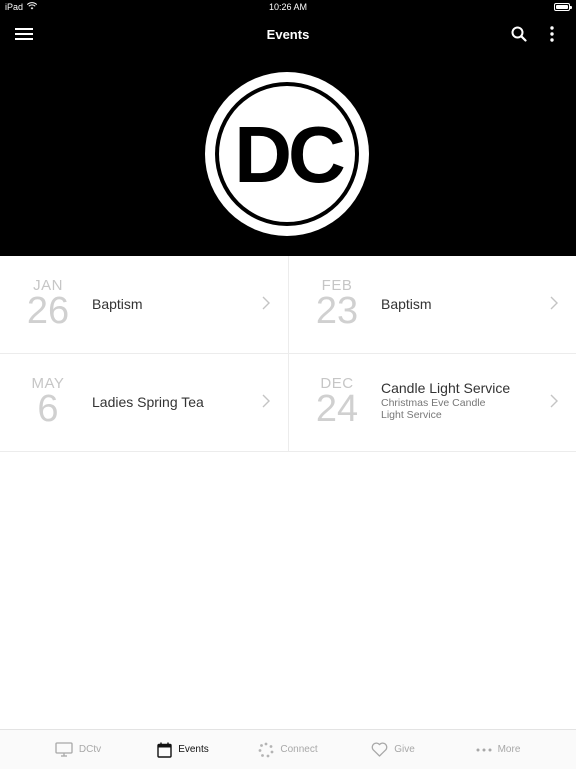 The height and width of the screenshot is (769, 576). What do you see at coordinates (164, 750) in the screenshot?
I see `calendar-icon` at bounding box center [164, 750].